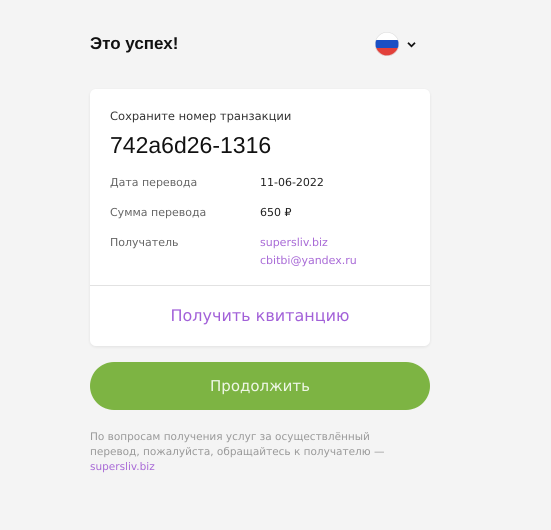  Describe the element at coordinates (238, 452) in the screenshot. I see `help-text: По вопросам получения услуг за осуществлённый перевод, пожалуйста, обращайтесь к получателю — supersliv.biz` at that location.